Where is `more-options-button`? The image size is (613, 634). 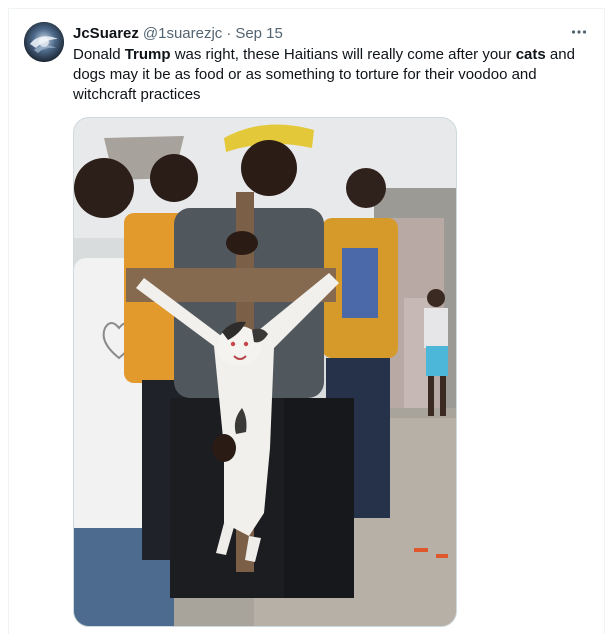
more-options-button is located at coordinates (579, 32).